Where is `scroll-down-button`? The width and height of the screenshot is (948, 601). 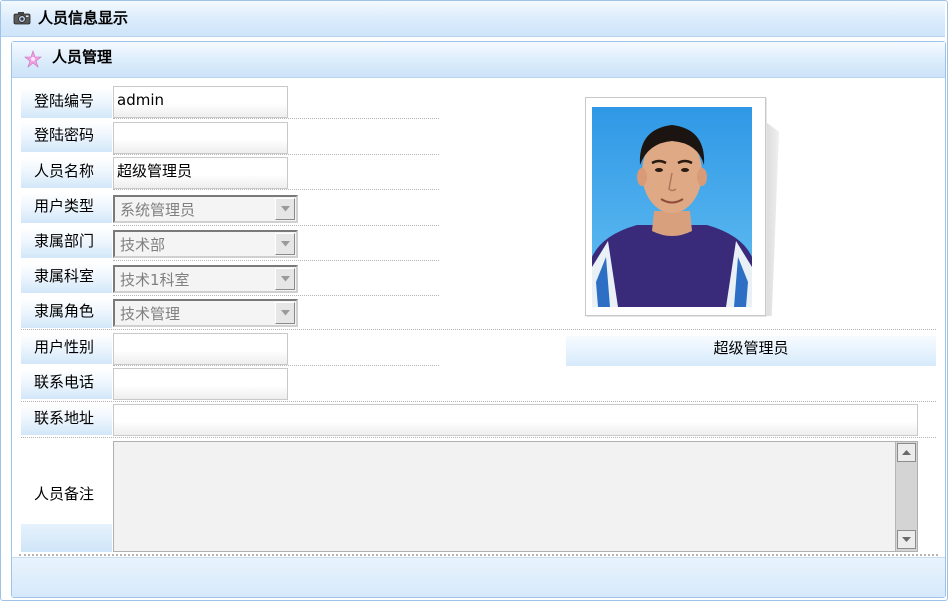 scroll-down-button is located at coordinates (906, 539).